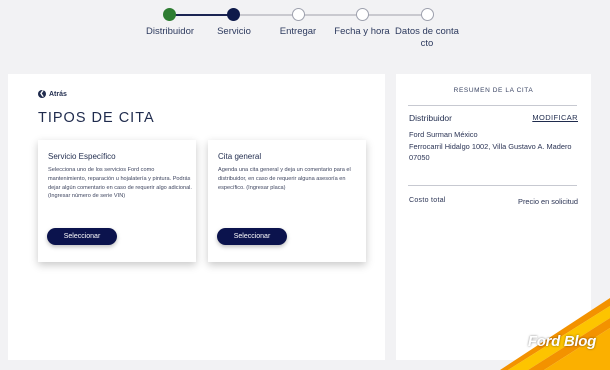 Image resolution: width=610 pixels, height=370 pixels. I want to click on step-2-dot, so click(233, 14).